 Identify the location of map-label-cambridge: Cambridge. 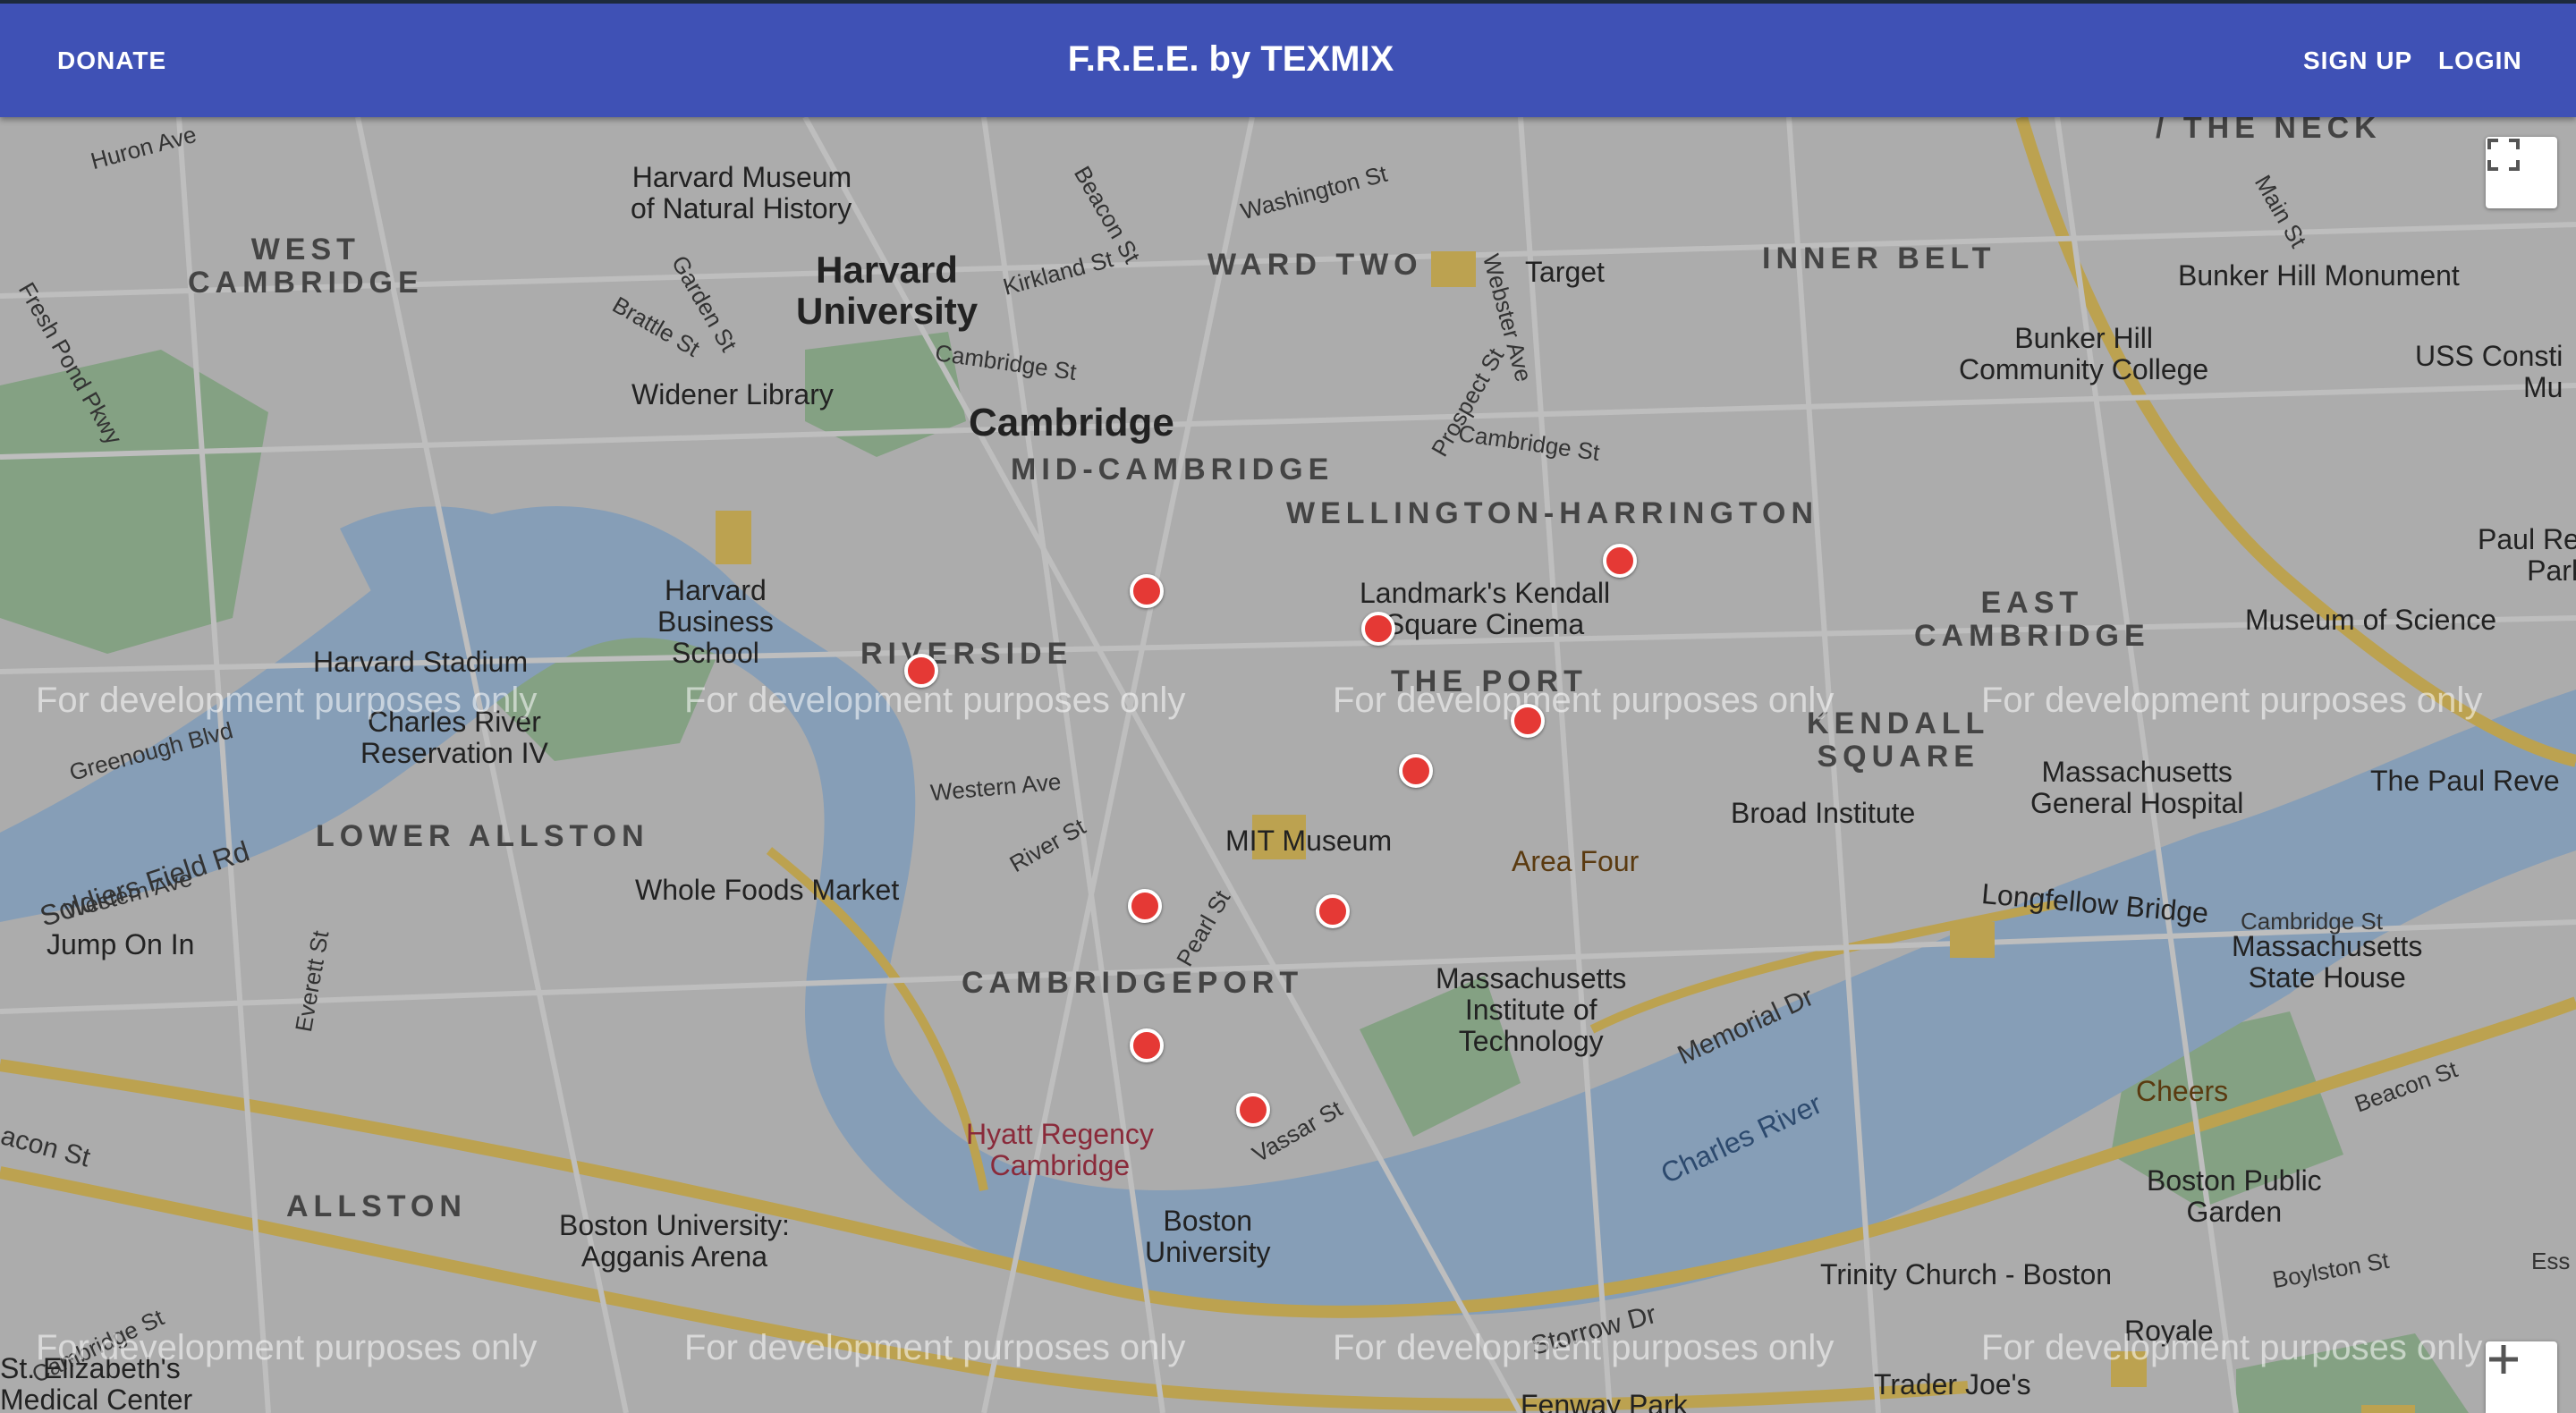
(1071, 422).